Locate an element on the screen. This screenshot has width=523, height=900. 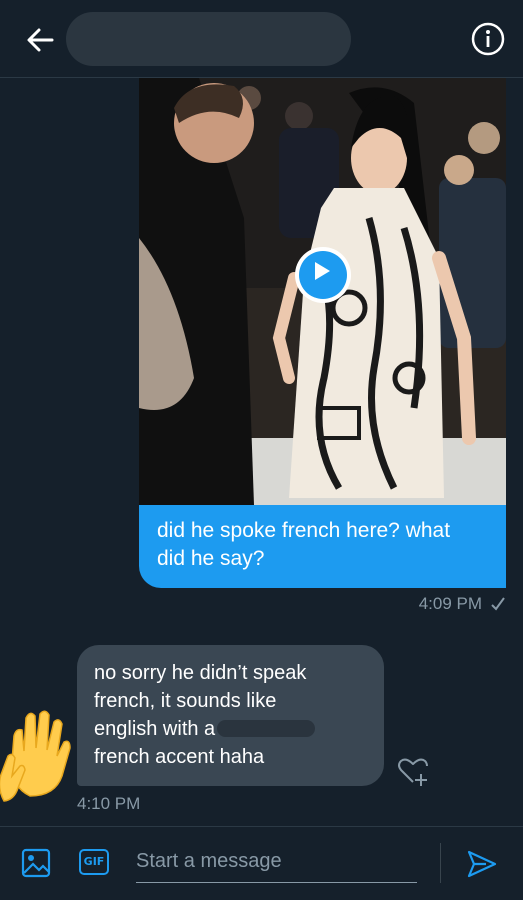
message-line: french accent haha is located at coordinates (179, 757).